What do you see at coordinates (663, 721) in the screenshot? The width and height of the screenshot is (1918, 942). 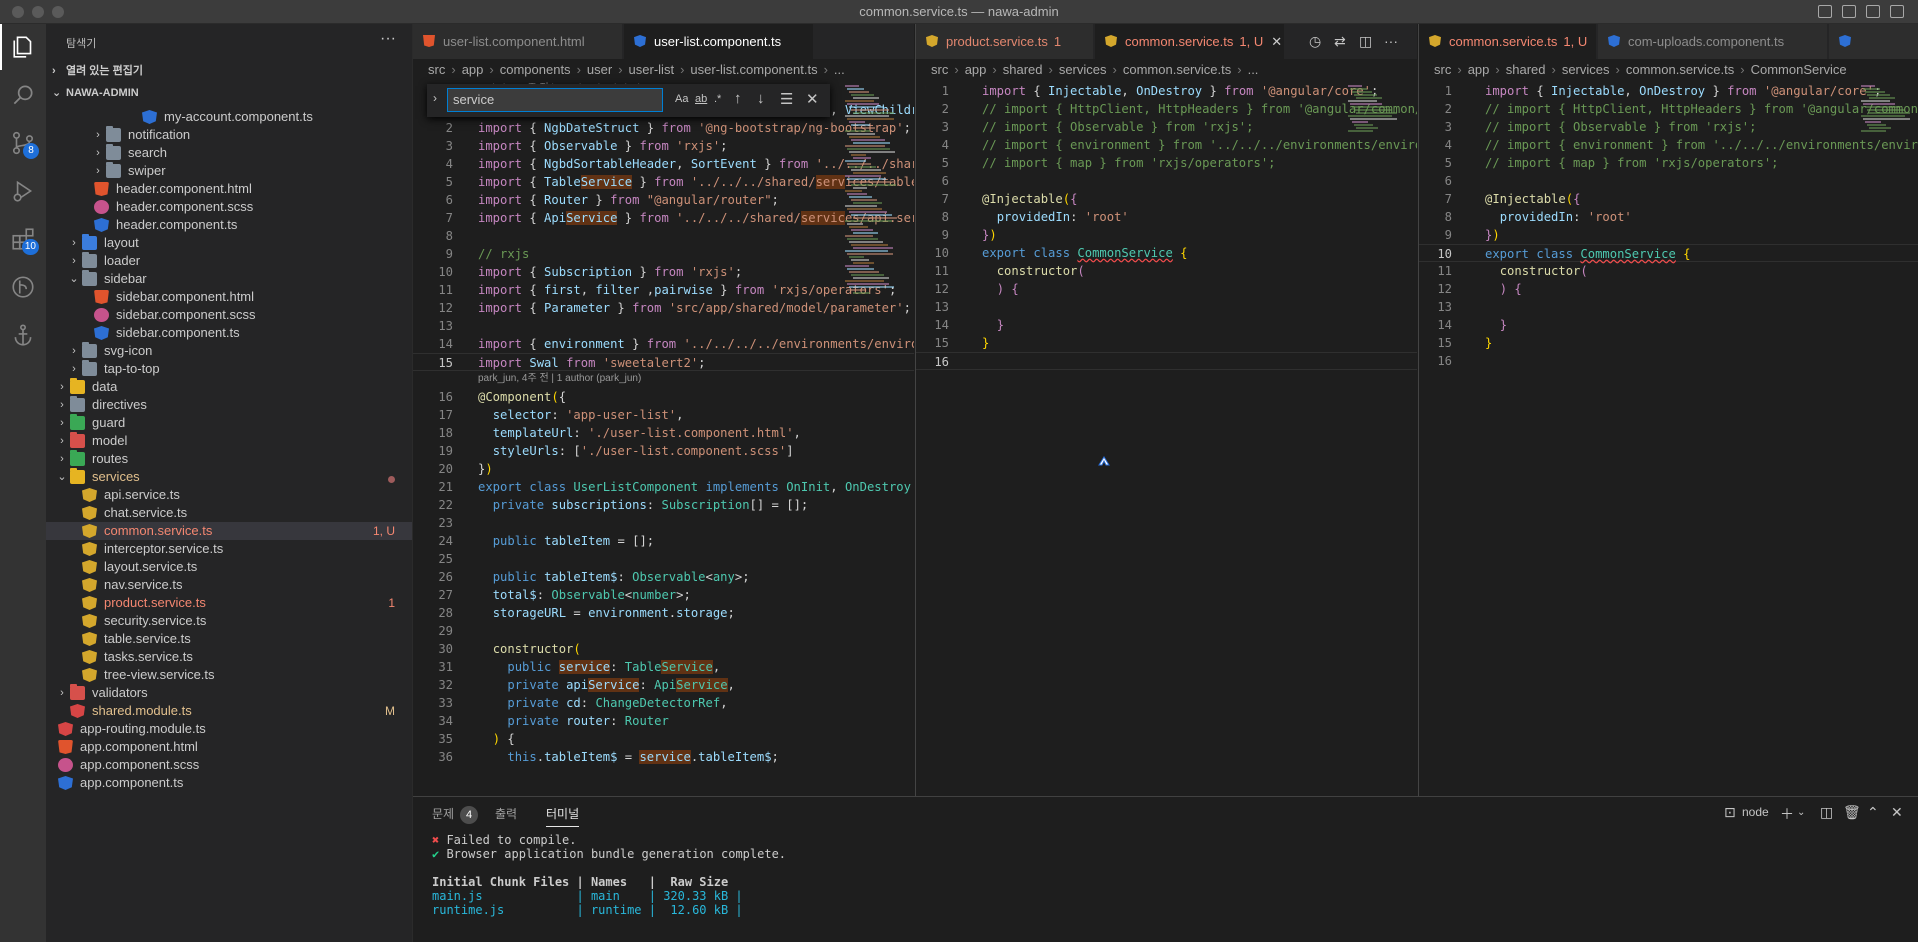 I see `code-line: 34 private router: Router` at bounding box center [663, 721].